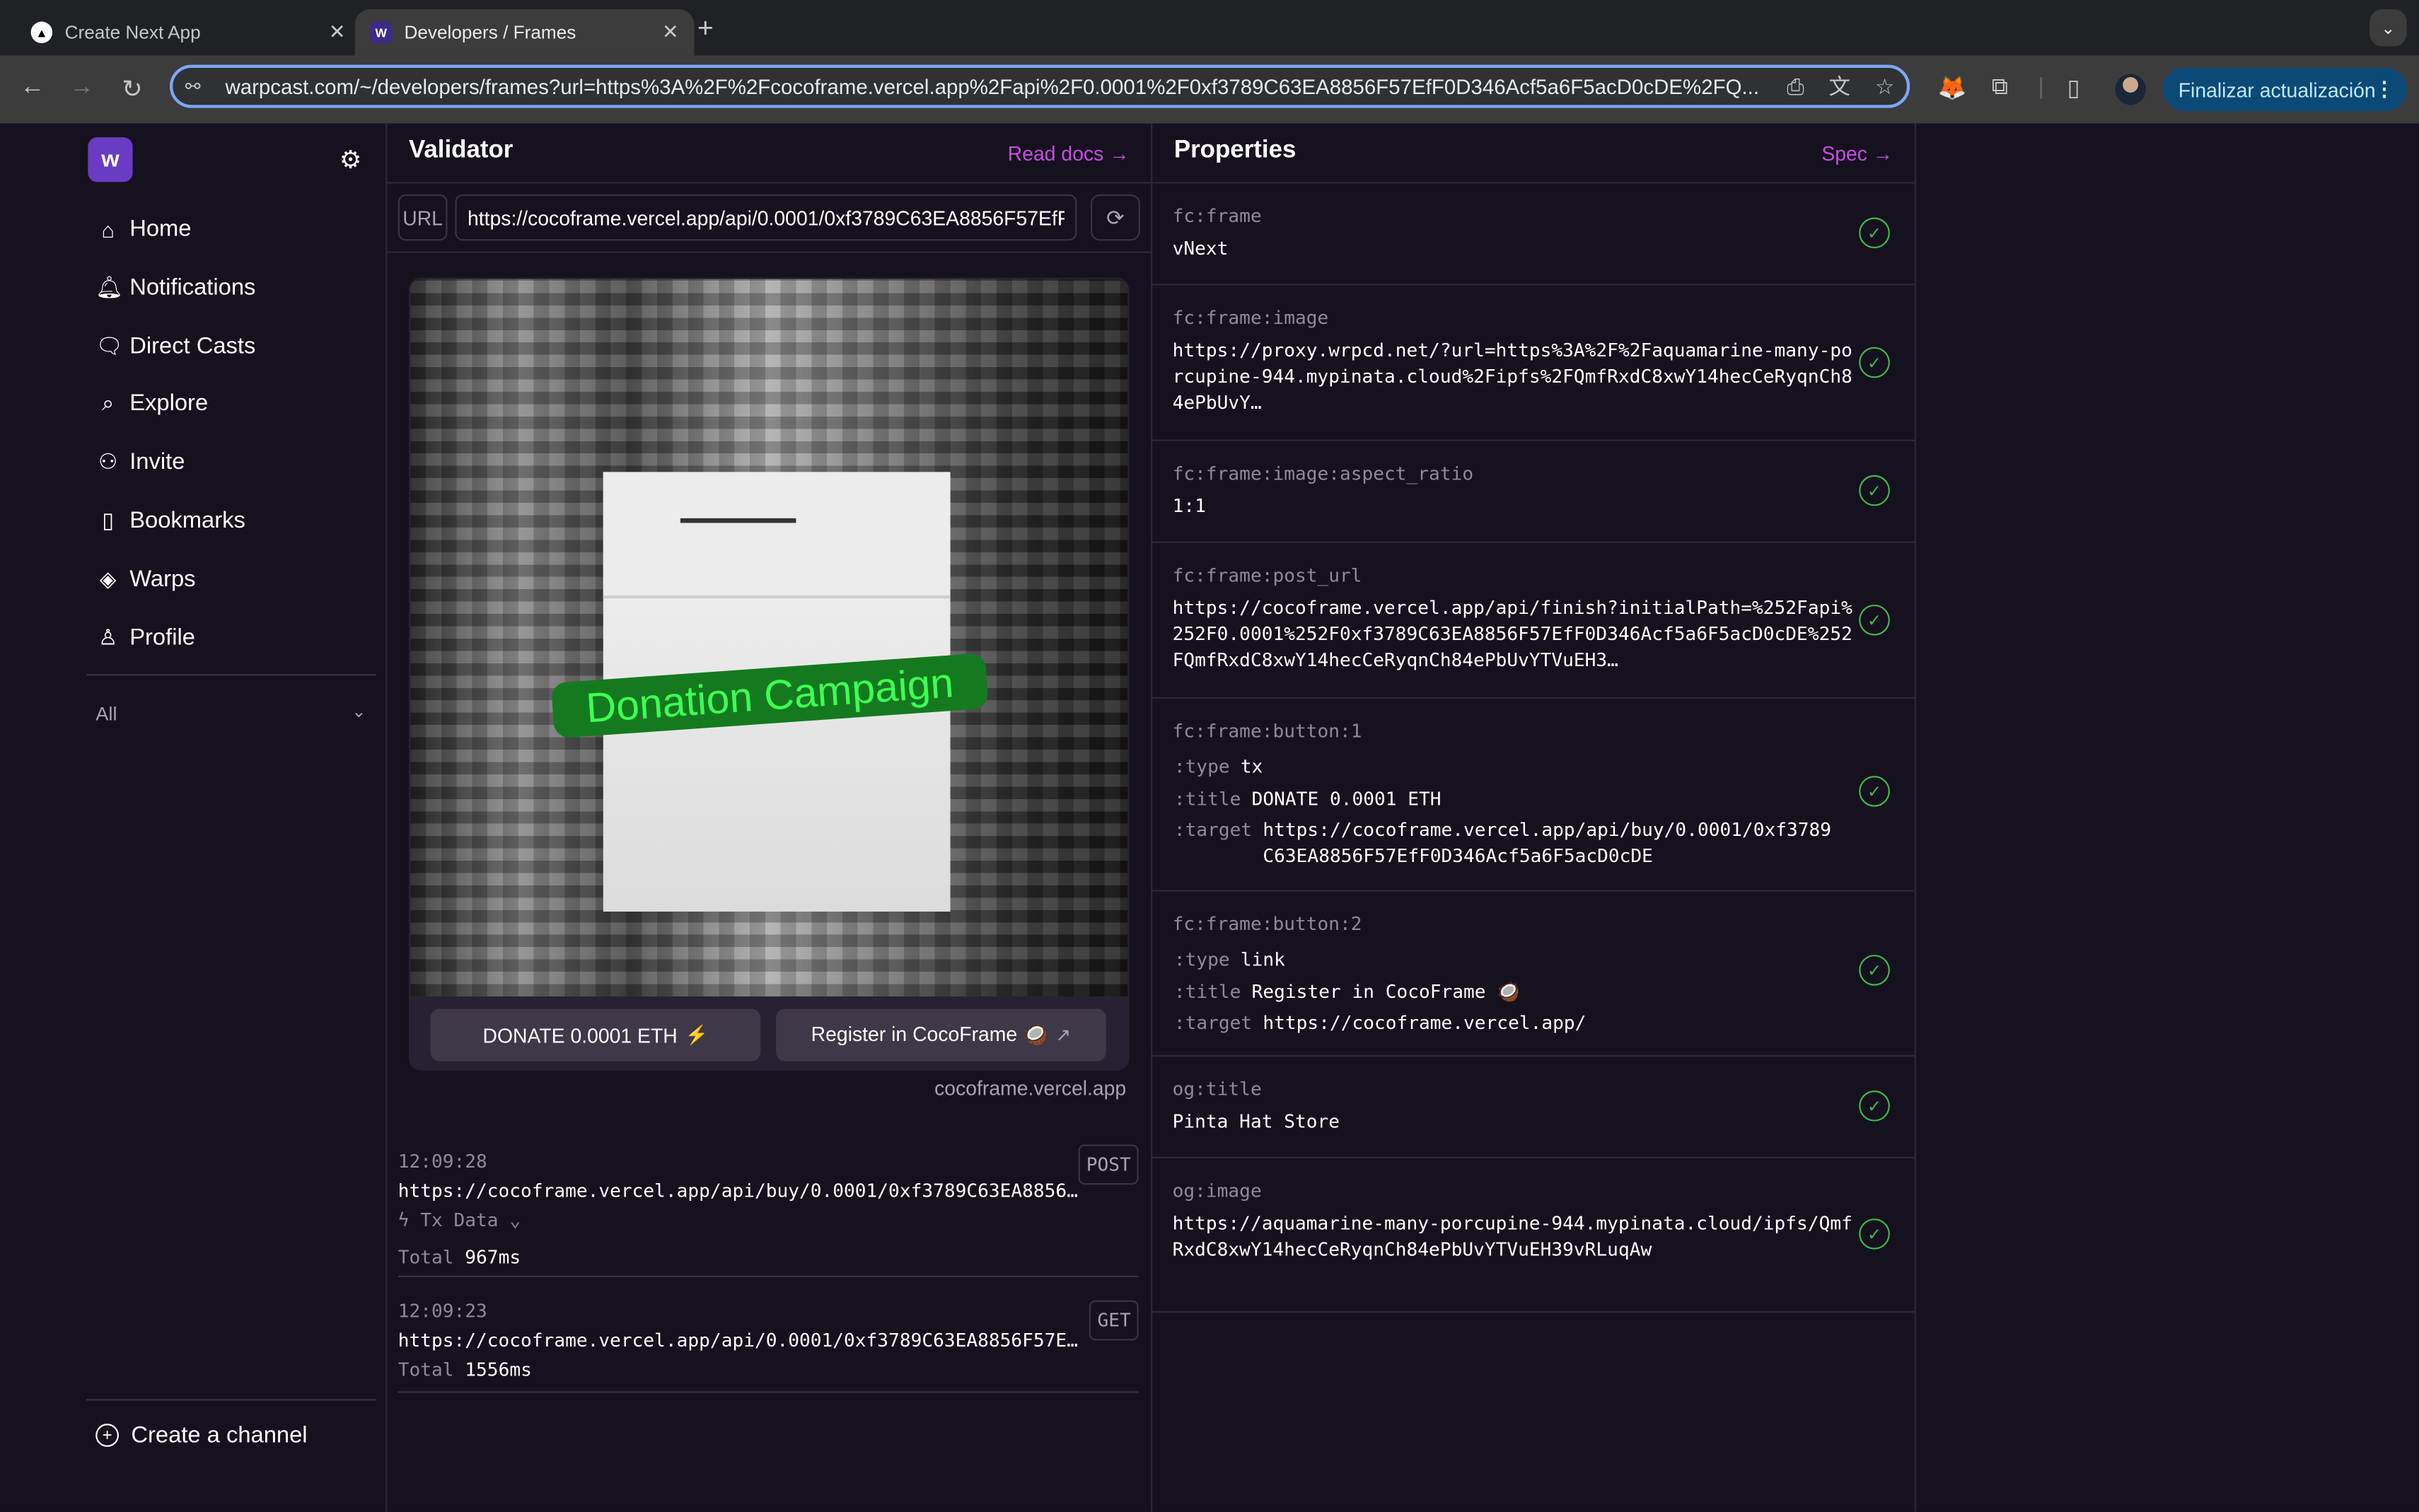 This screenshot has height=1512, width=2419. What do you see at coordinates (443, 1162) in the screenshot?
I see `request-time: 12:09:28` at bounding box center [443, 1162].